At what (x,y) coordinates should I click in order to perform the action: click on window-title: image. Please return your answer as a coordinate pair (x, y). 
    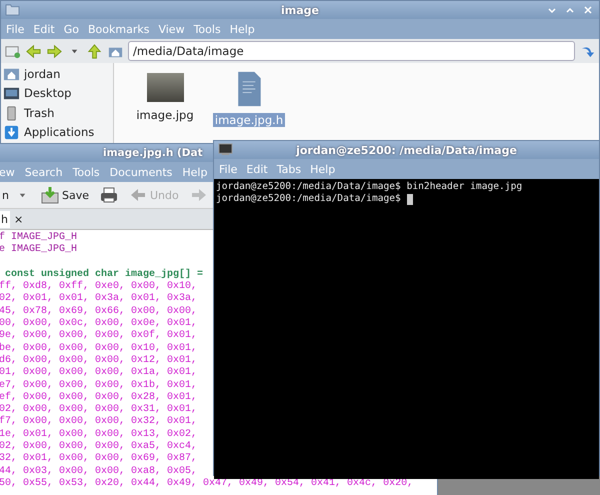
    Looking at the image, I should click on (300, 10).